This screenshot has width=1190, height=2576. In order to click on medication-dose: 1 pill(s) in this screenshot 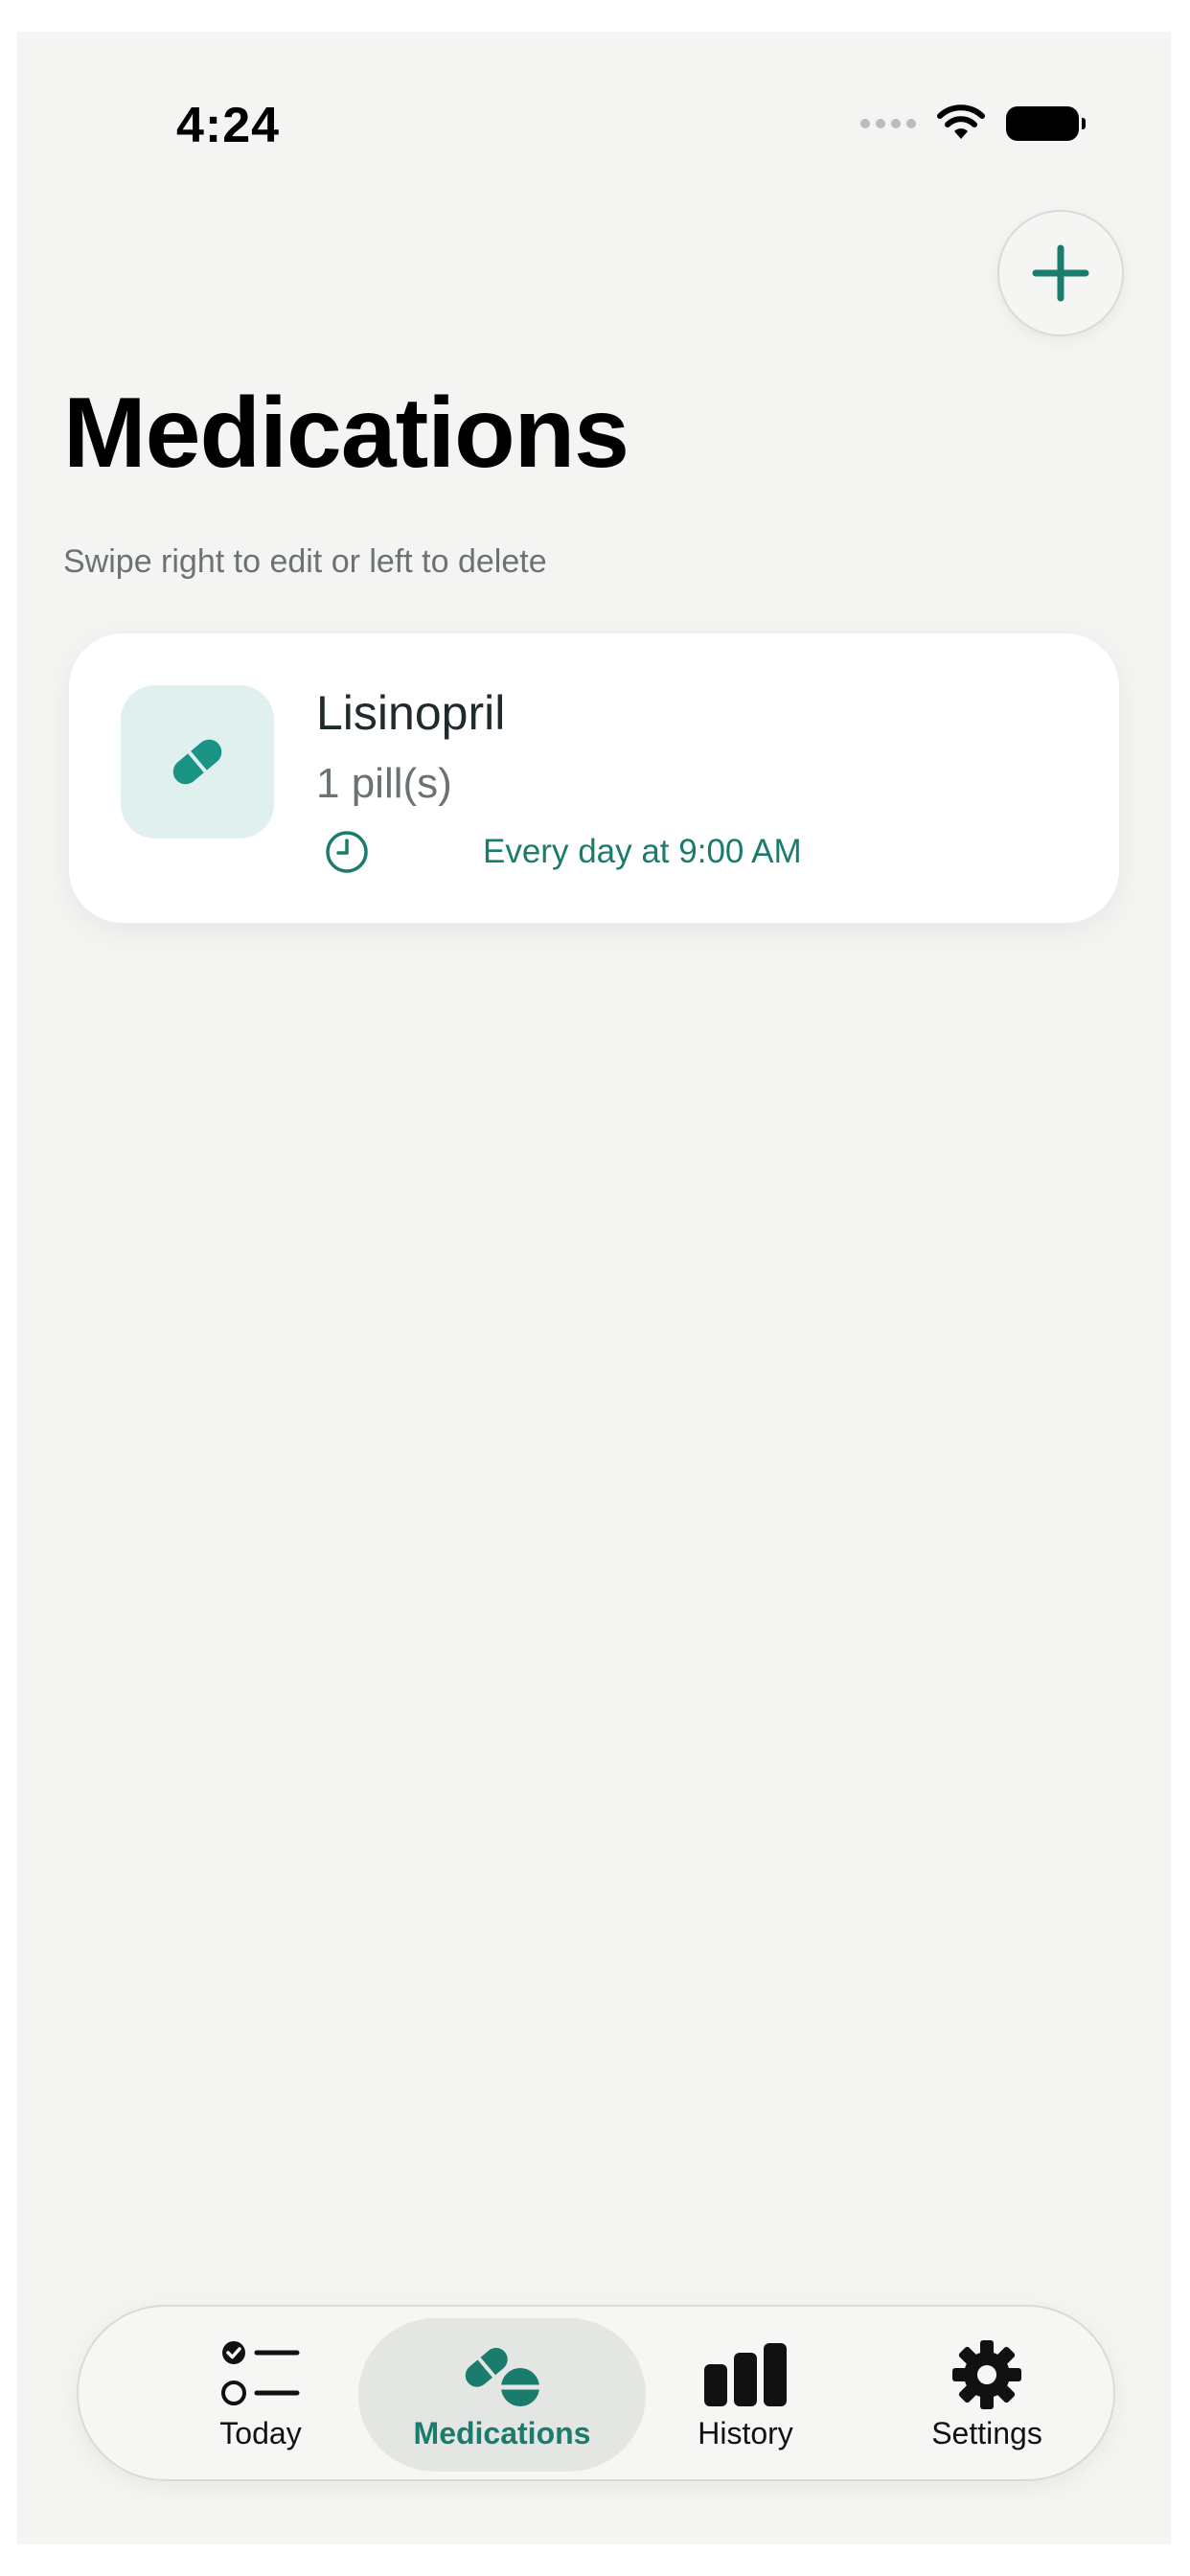, I will do `click(384, 783)`.